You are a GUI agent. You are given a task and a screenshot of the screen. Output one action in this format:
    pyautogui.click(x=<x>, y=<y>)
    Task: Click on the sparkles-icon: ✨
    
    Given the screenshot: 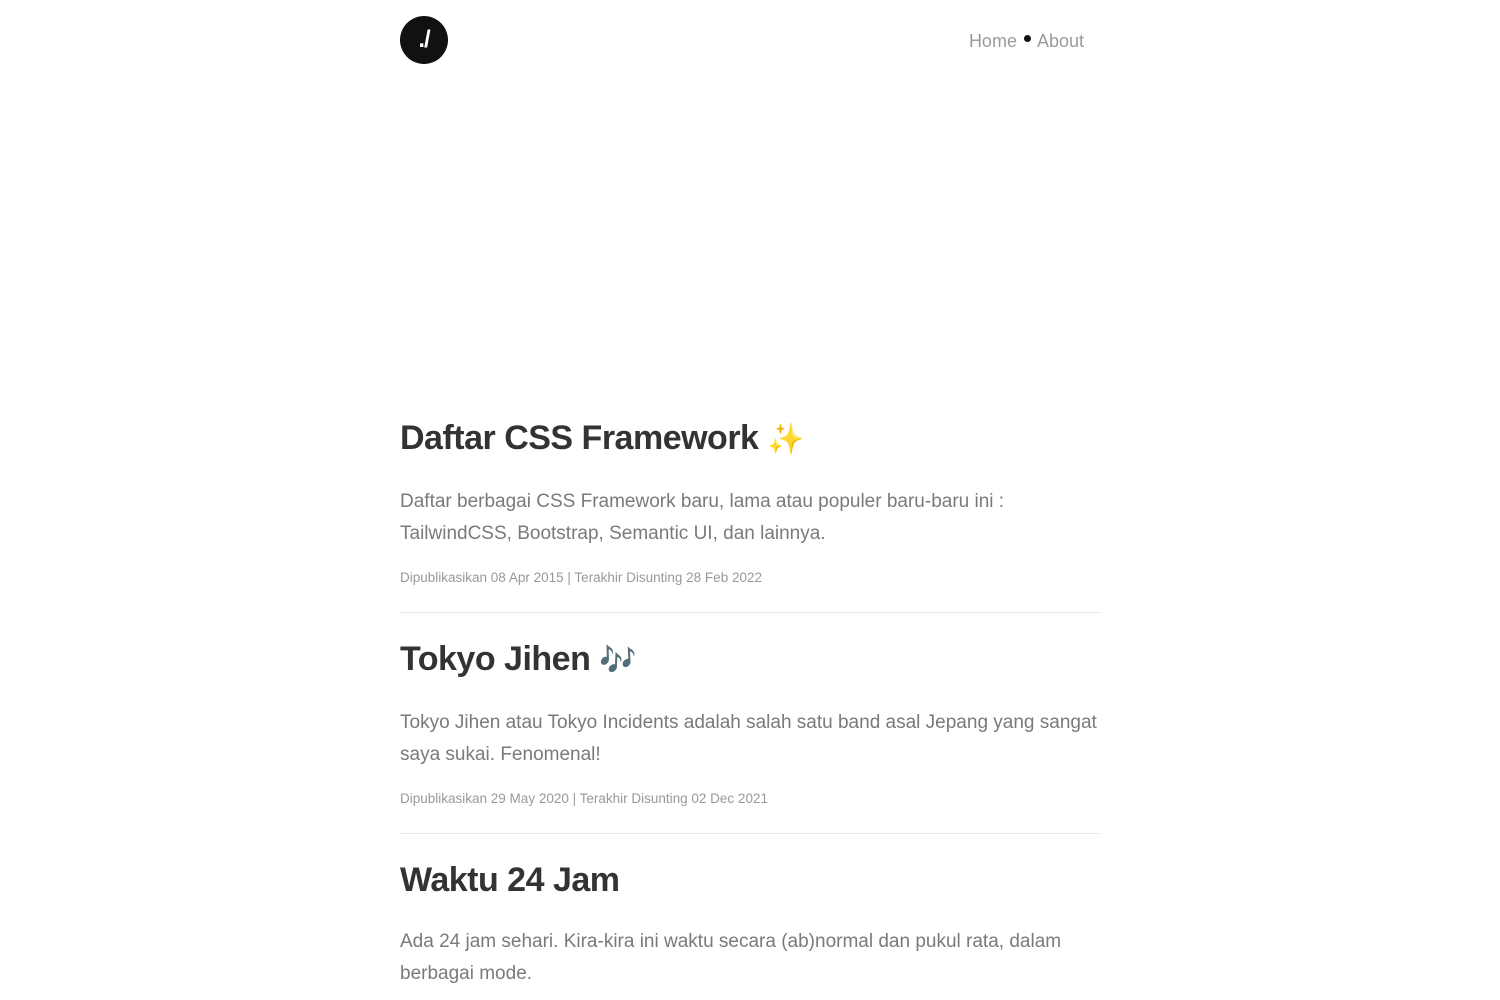 What is the action you would take?
    pyautogui.click(x=786, y=439)
    